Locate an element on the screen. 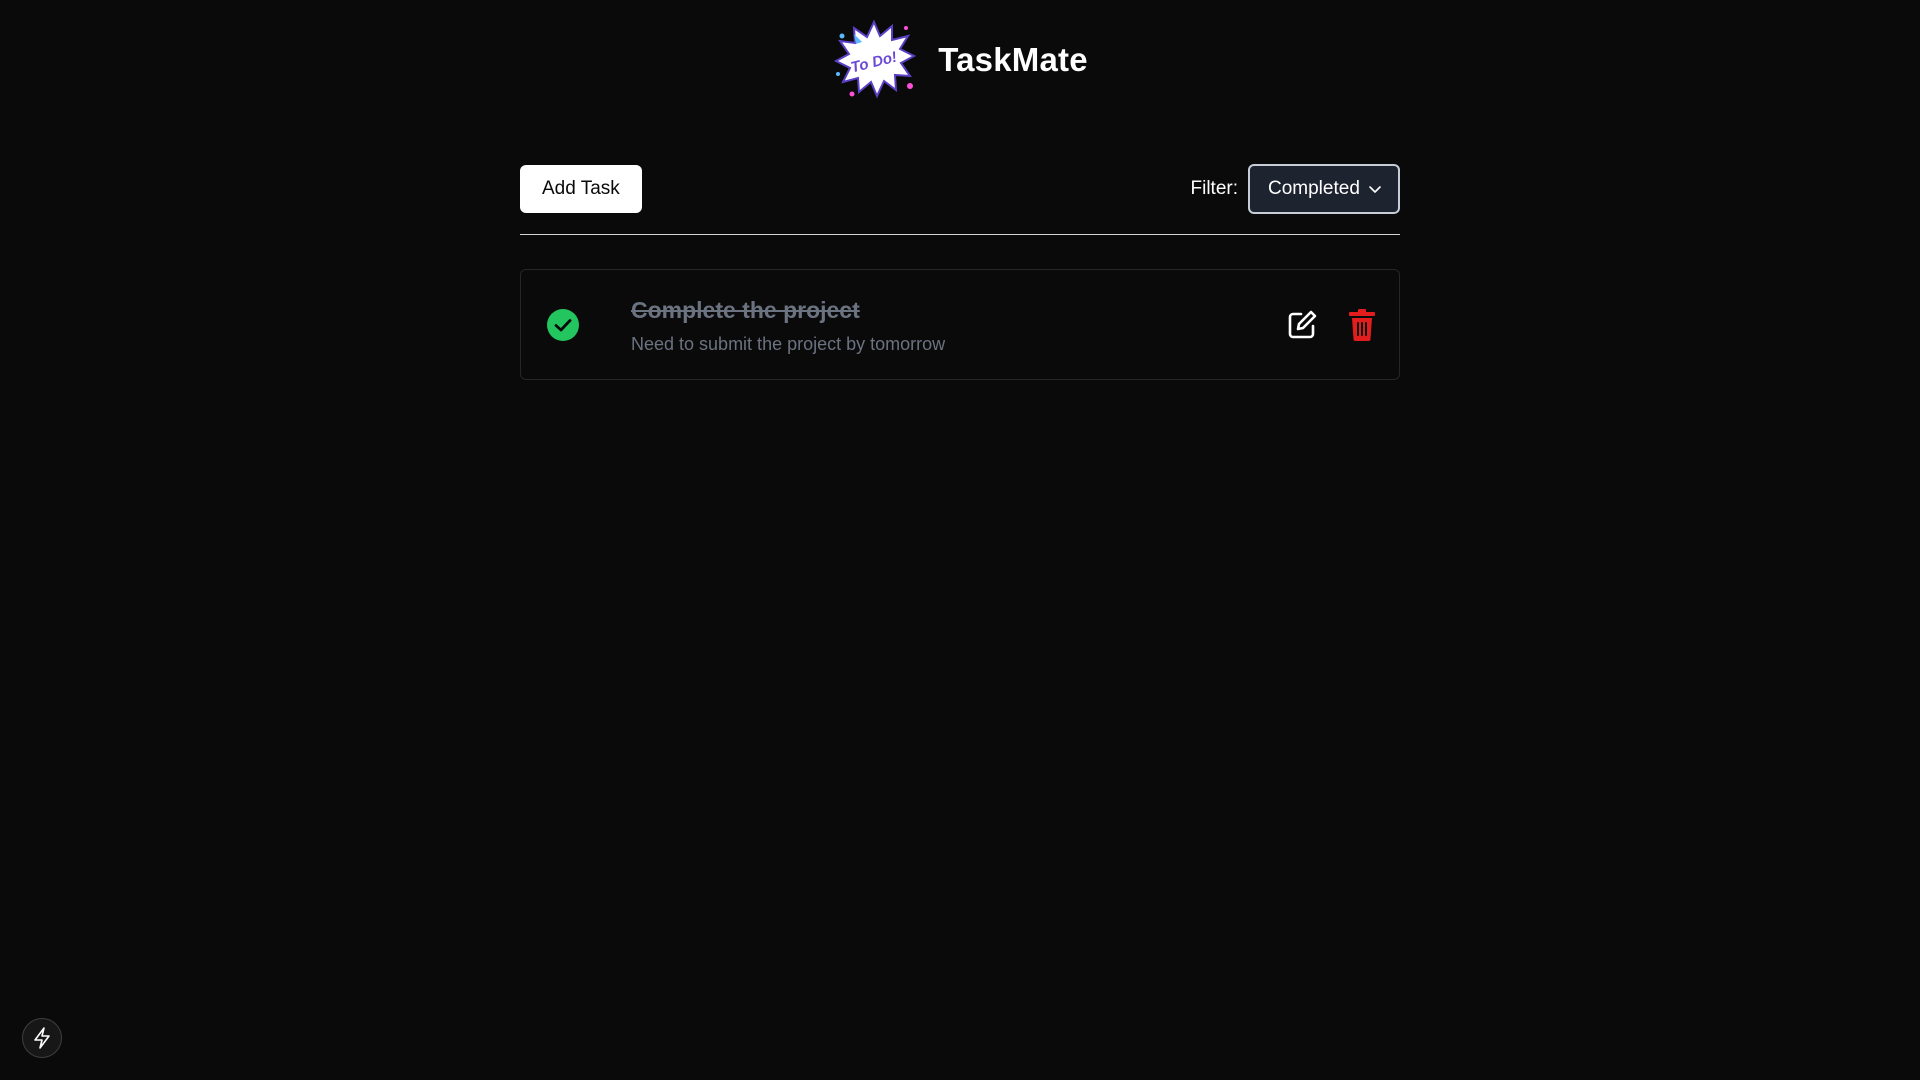 The width and height of the screenshot is (1920, 1080). filter-select: Completed is located at coordinates (1324, 189).